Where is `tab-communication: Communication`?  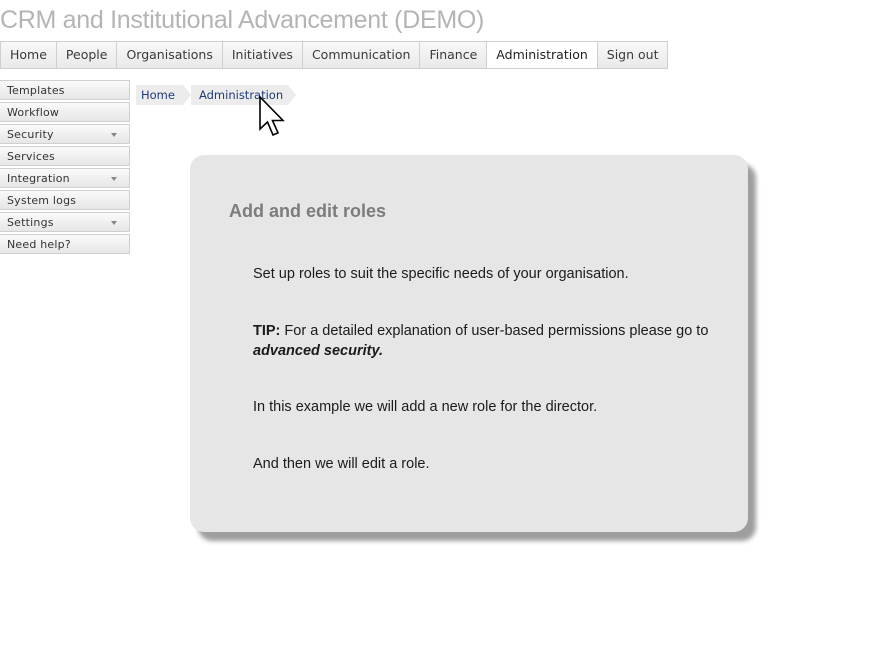
tab-communication: Communication is located at coordinates (361, 55).